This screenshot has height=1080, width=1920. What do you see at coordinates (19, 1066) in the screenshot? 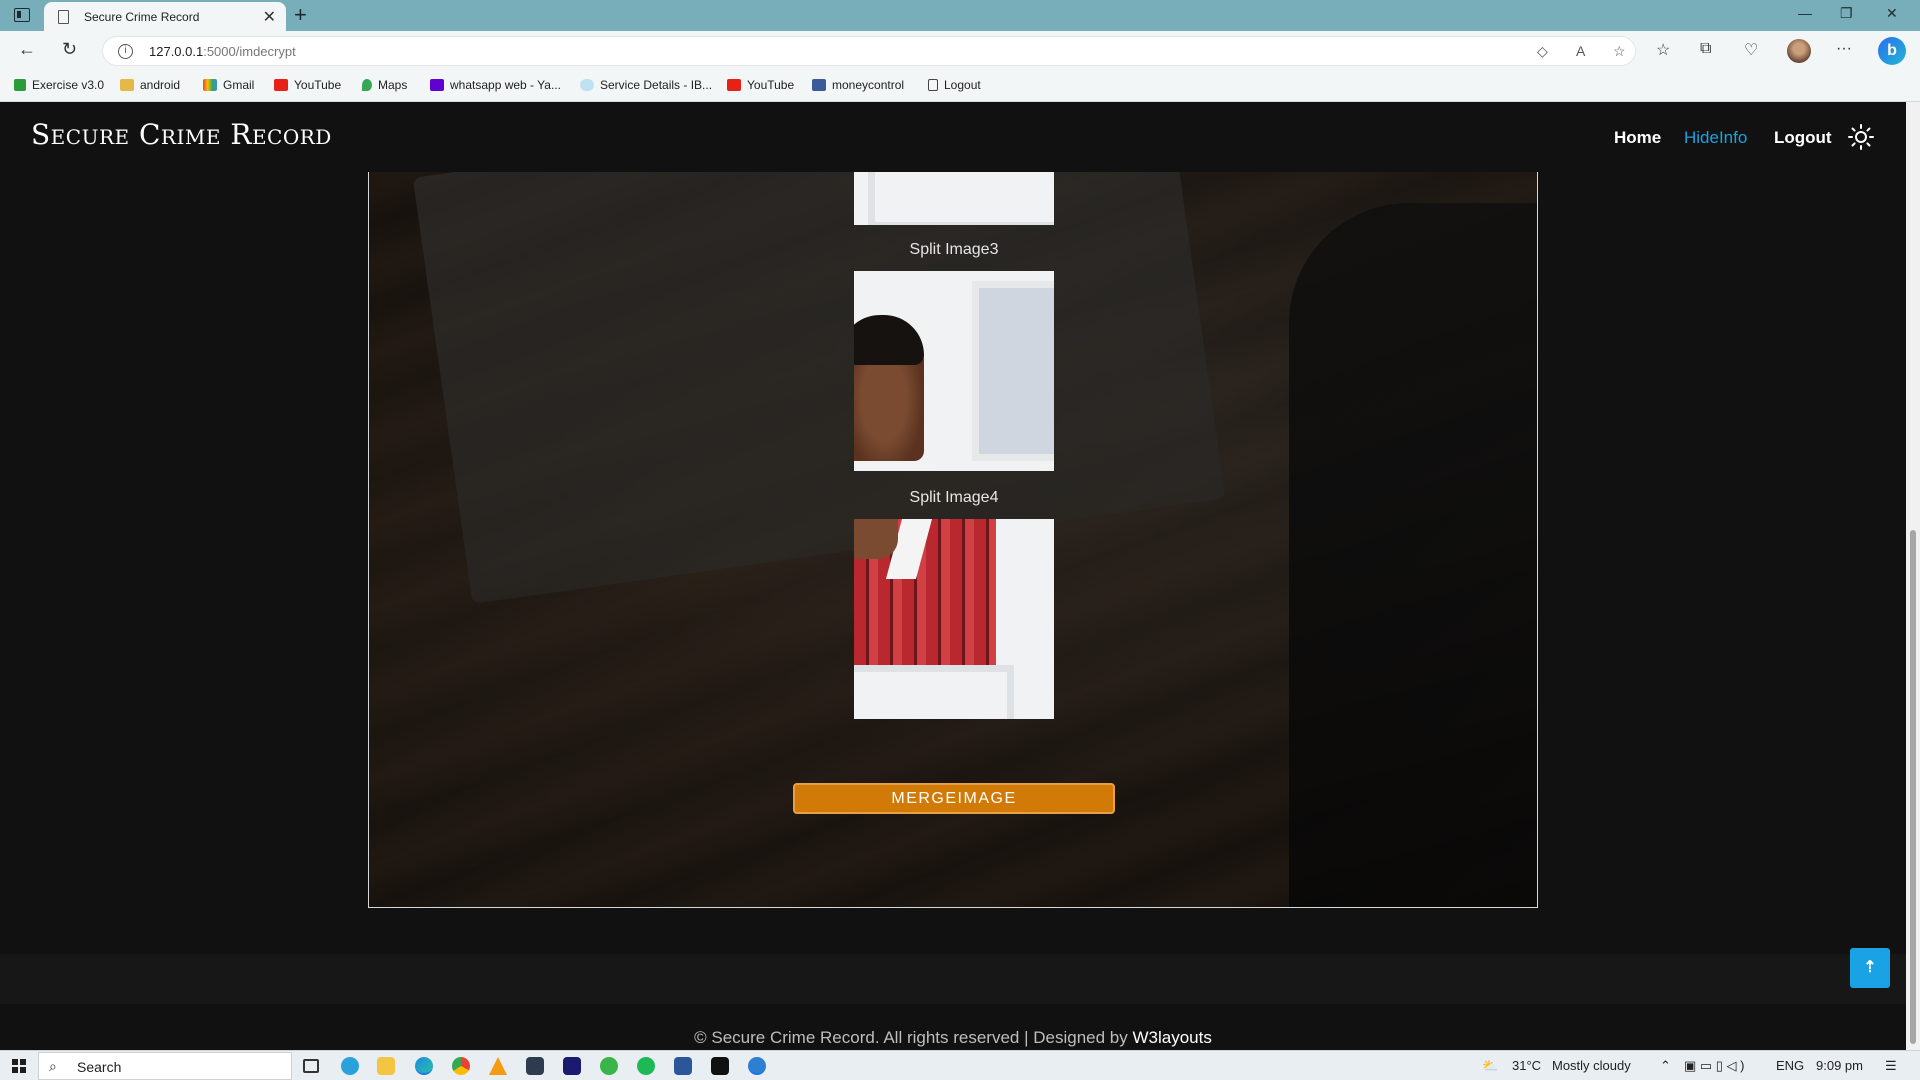
I see `windows-start-icon` at bounding box center [19, 1066].